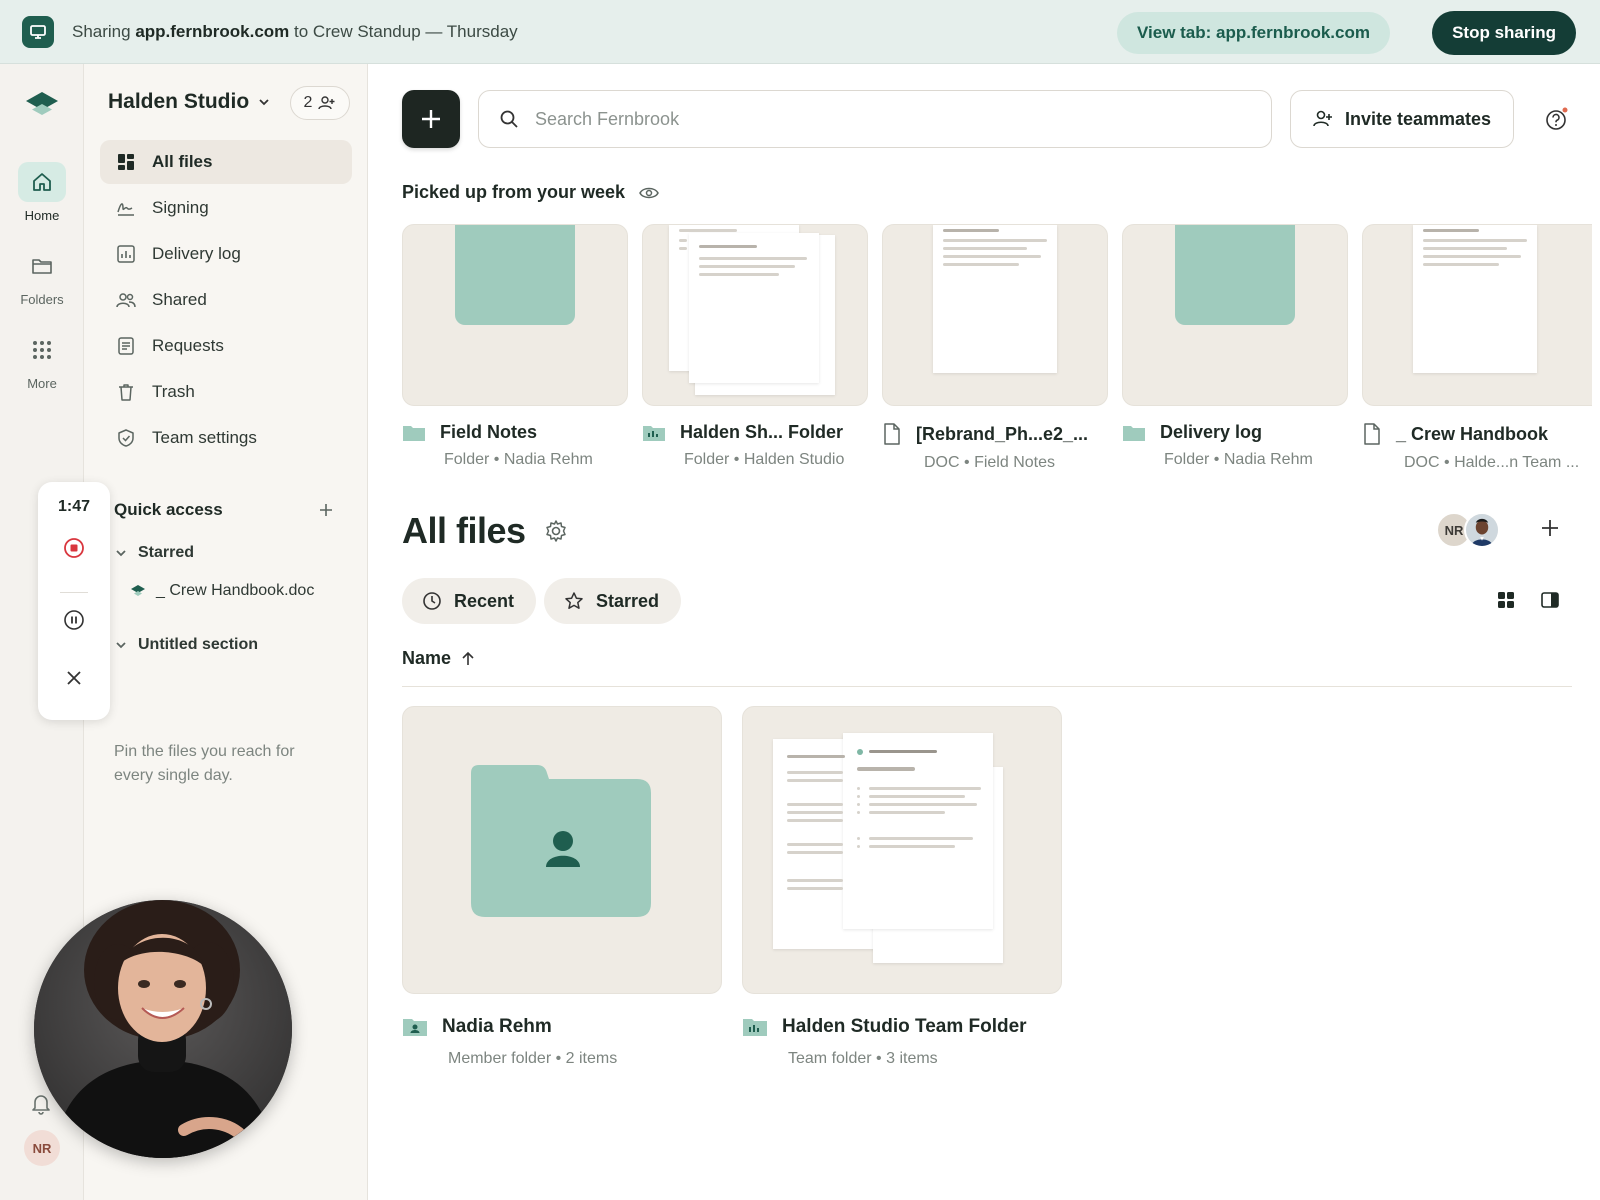 The width and height of the screenshot is (1600, 1200). I want to click on create-new-button, so click(431, 119).